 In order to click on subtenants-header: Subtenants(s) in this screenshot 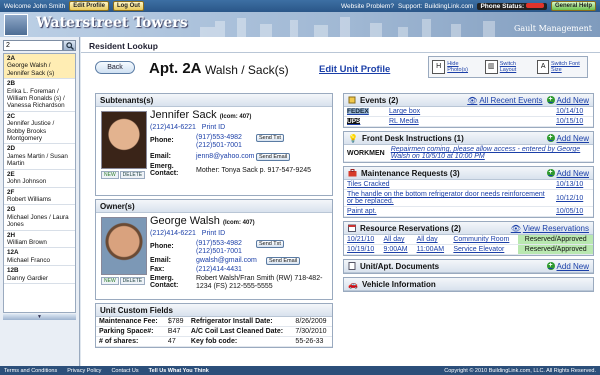, I will do `click(214, 100)`.